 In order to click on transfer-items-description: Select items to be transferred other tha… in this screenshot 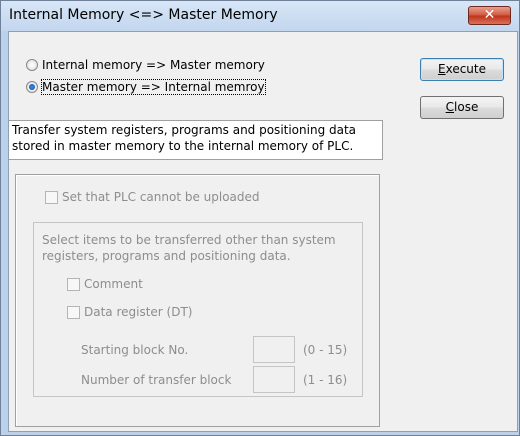, I will do `click(202, 248)`.